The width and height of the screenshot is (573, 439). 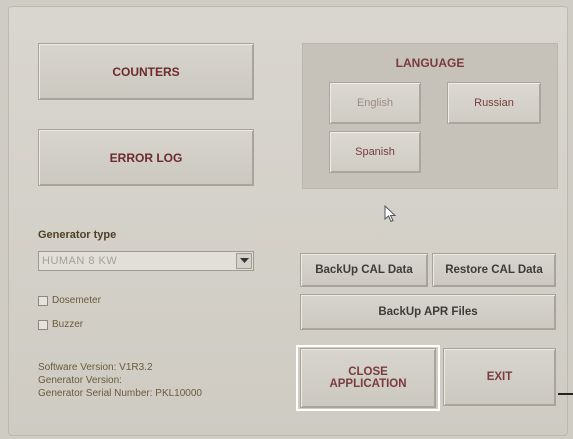 I want to click on language-panel: LANGUAGE English Russian Spanish, so click(x=430, y=116).